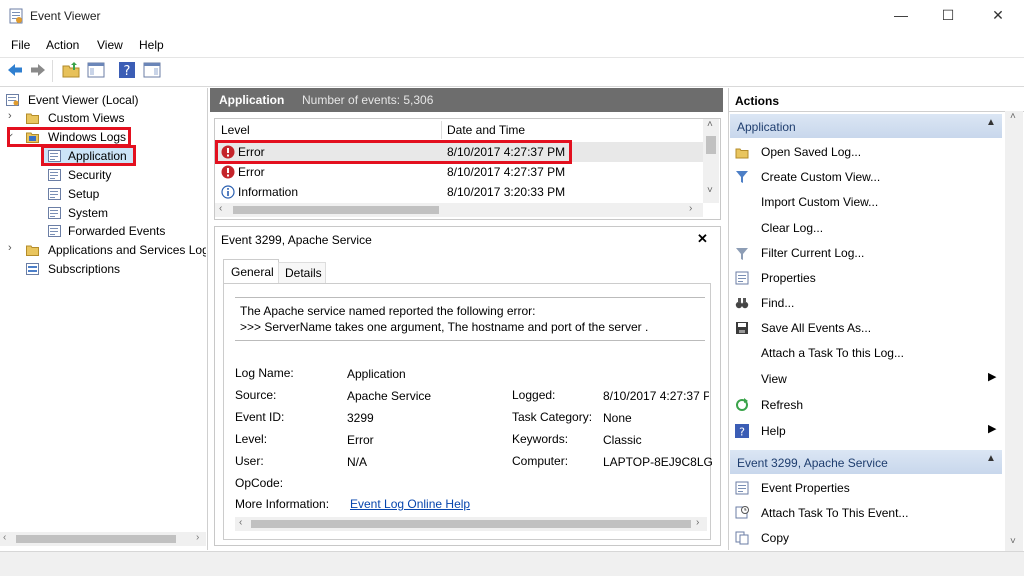 The width and height of the screenshot is (1024, 576). I want to click on menu-help: Help, so click(151, 45).